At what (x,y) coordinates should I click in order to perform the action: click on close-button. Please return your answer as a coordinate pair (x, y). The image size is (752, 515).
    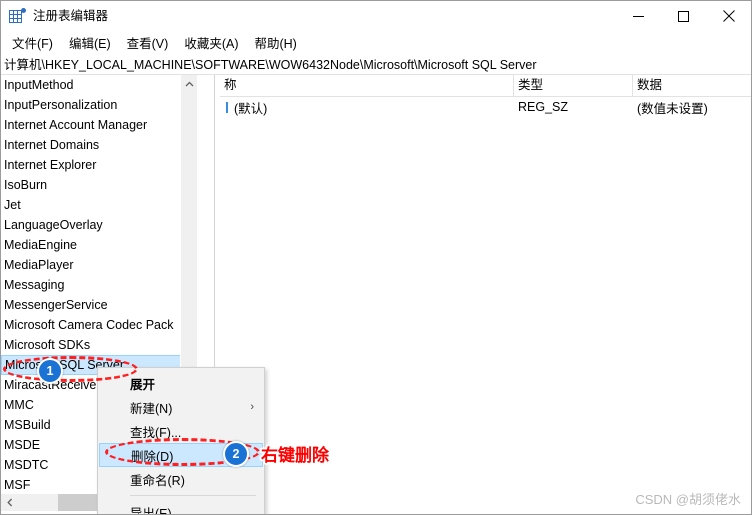
    Looking at the image, I should click on (728, 16).